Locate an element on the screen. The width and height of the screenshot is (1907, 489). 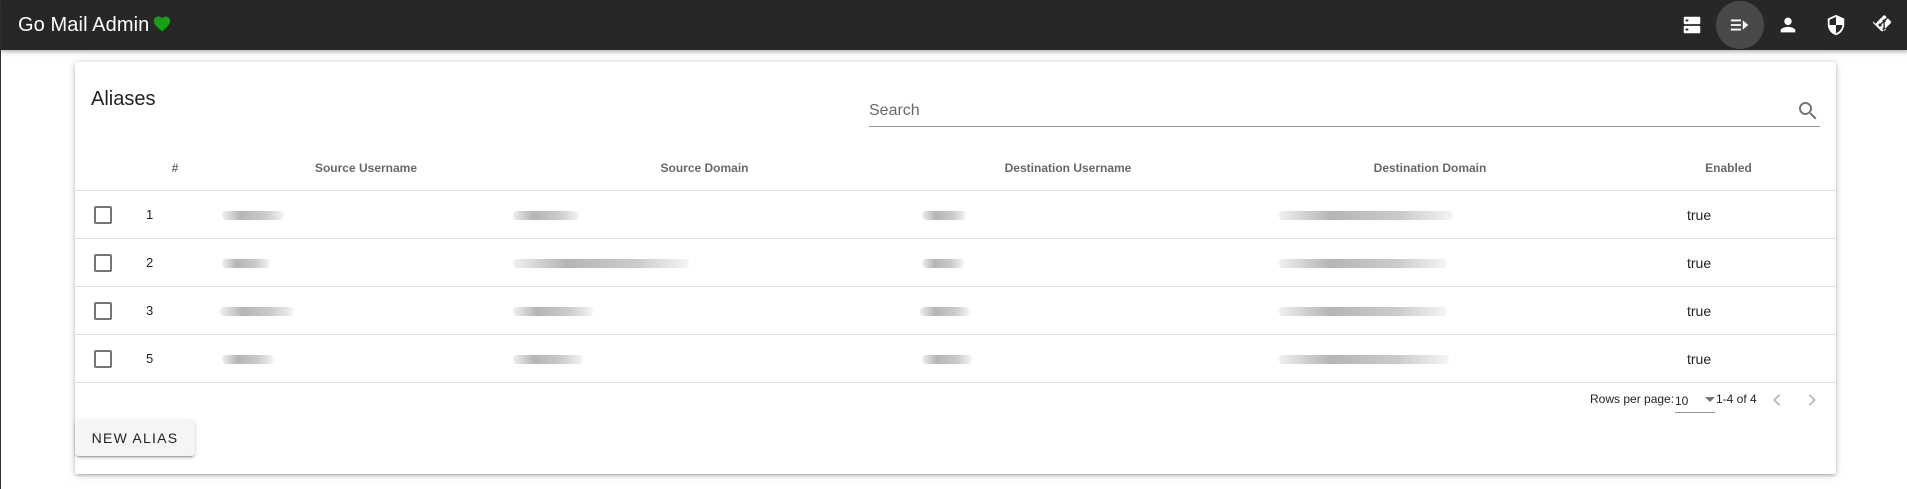
column-header-id: # is located at coordinates (175, 168).